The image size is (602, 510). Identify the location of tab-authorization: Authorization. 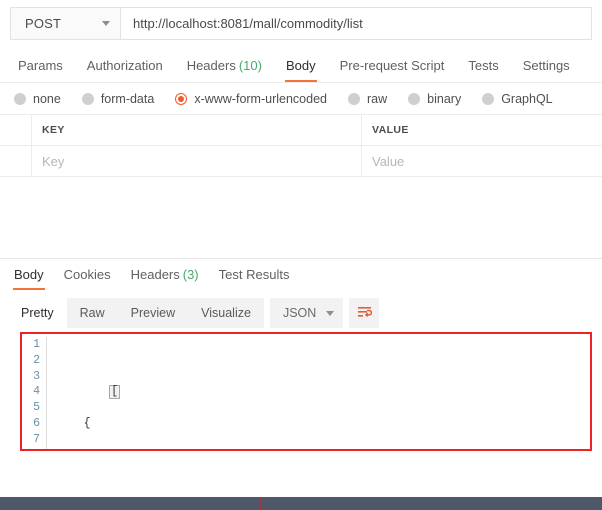
(125, 68).